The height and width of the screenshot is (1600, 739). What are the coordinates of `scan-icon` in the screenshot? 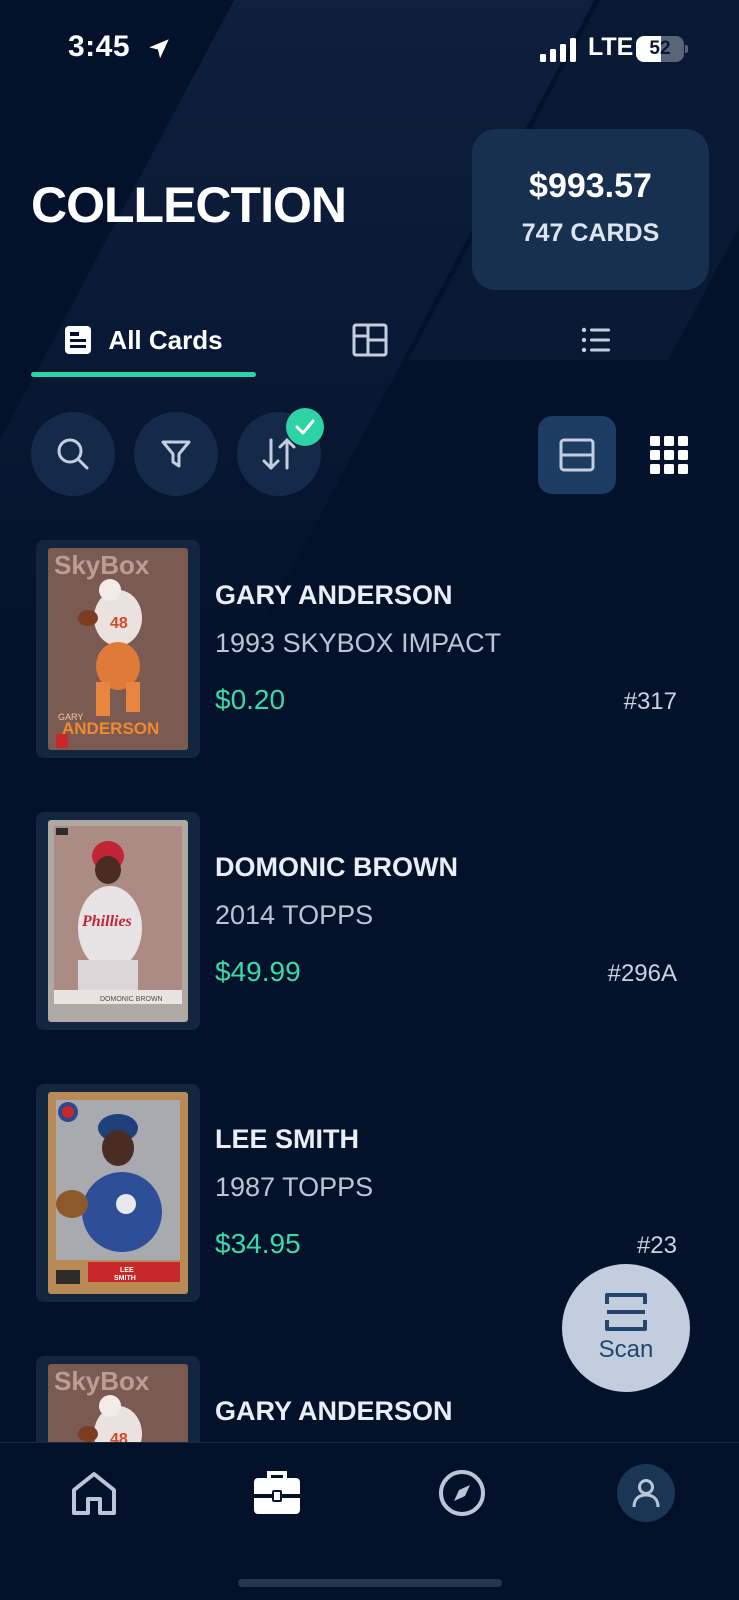 It's located at (626, 1312).